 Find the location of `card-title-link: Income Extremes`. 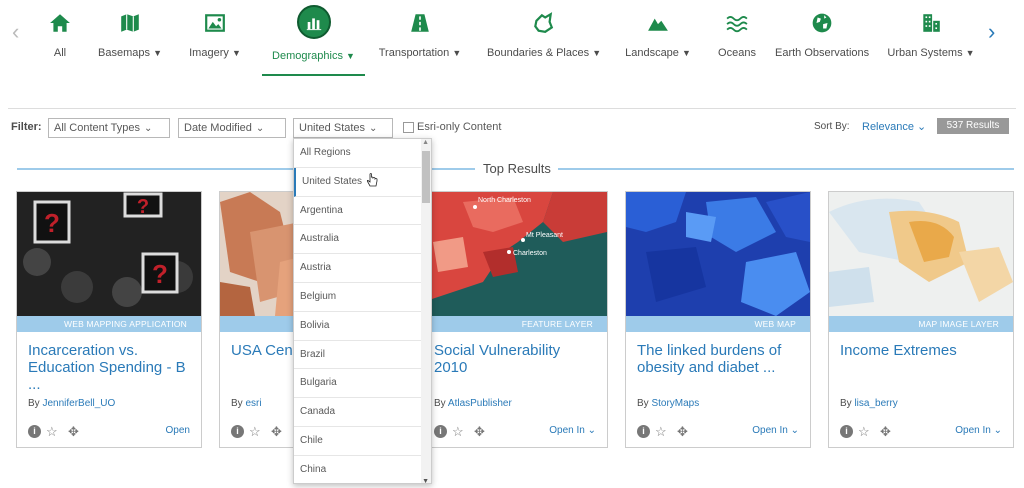

card-title-link: Income Extremes is located at coordinates (921, 368).